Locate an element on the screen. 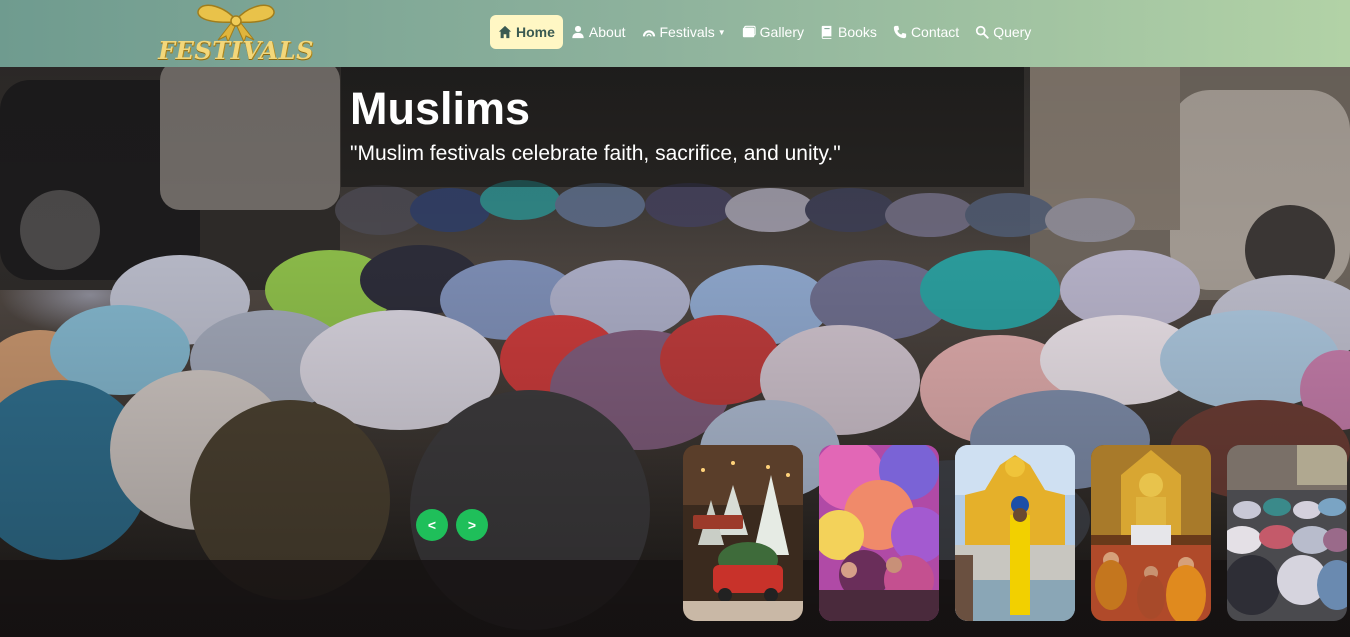 This screenshot has width=1350, height=637. nav-festivals-dropdown: Festivals ▼ is located at coordinates (684, 32).